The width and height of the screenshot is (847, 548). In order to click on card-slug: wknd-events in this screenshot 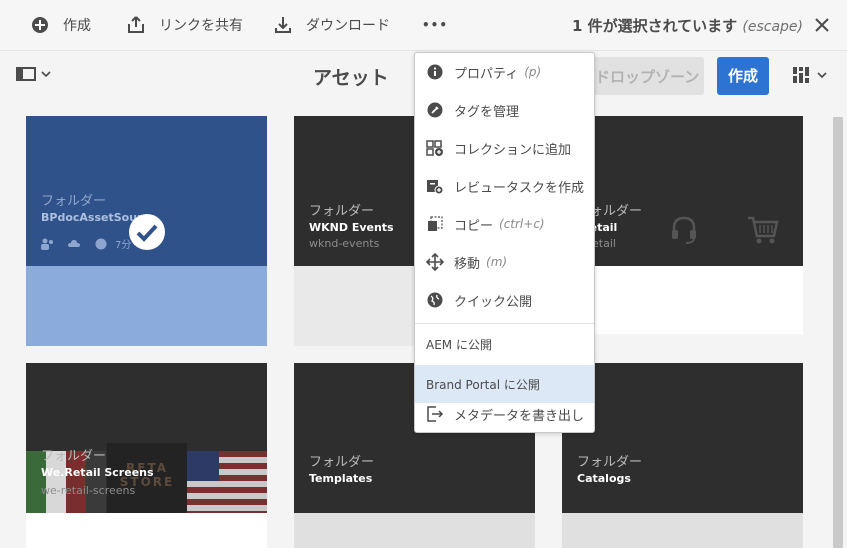, I will do `click(344, 243)`.